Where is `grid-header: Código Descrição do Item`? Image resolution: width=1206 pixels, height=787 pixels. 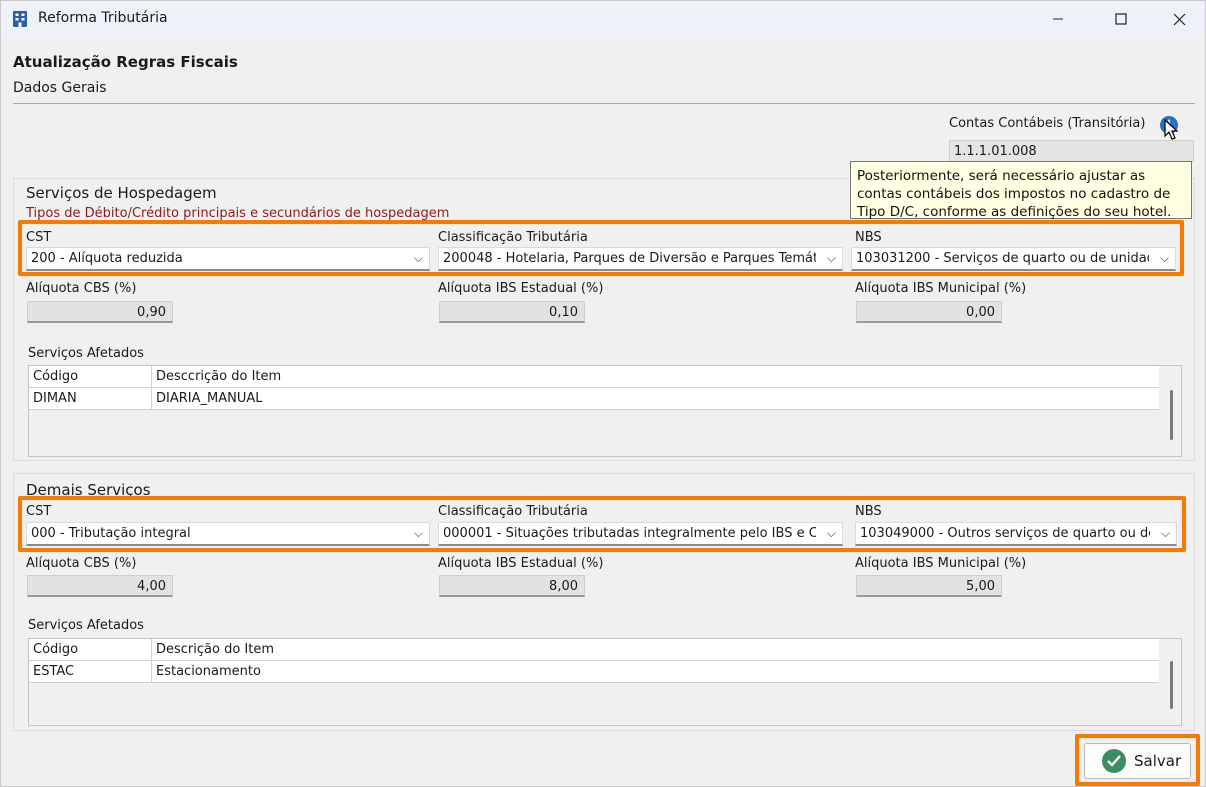
grid-header: Código Descrição do Item is located at coordinates (594, 650).